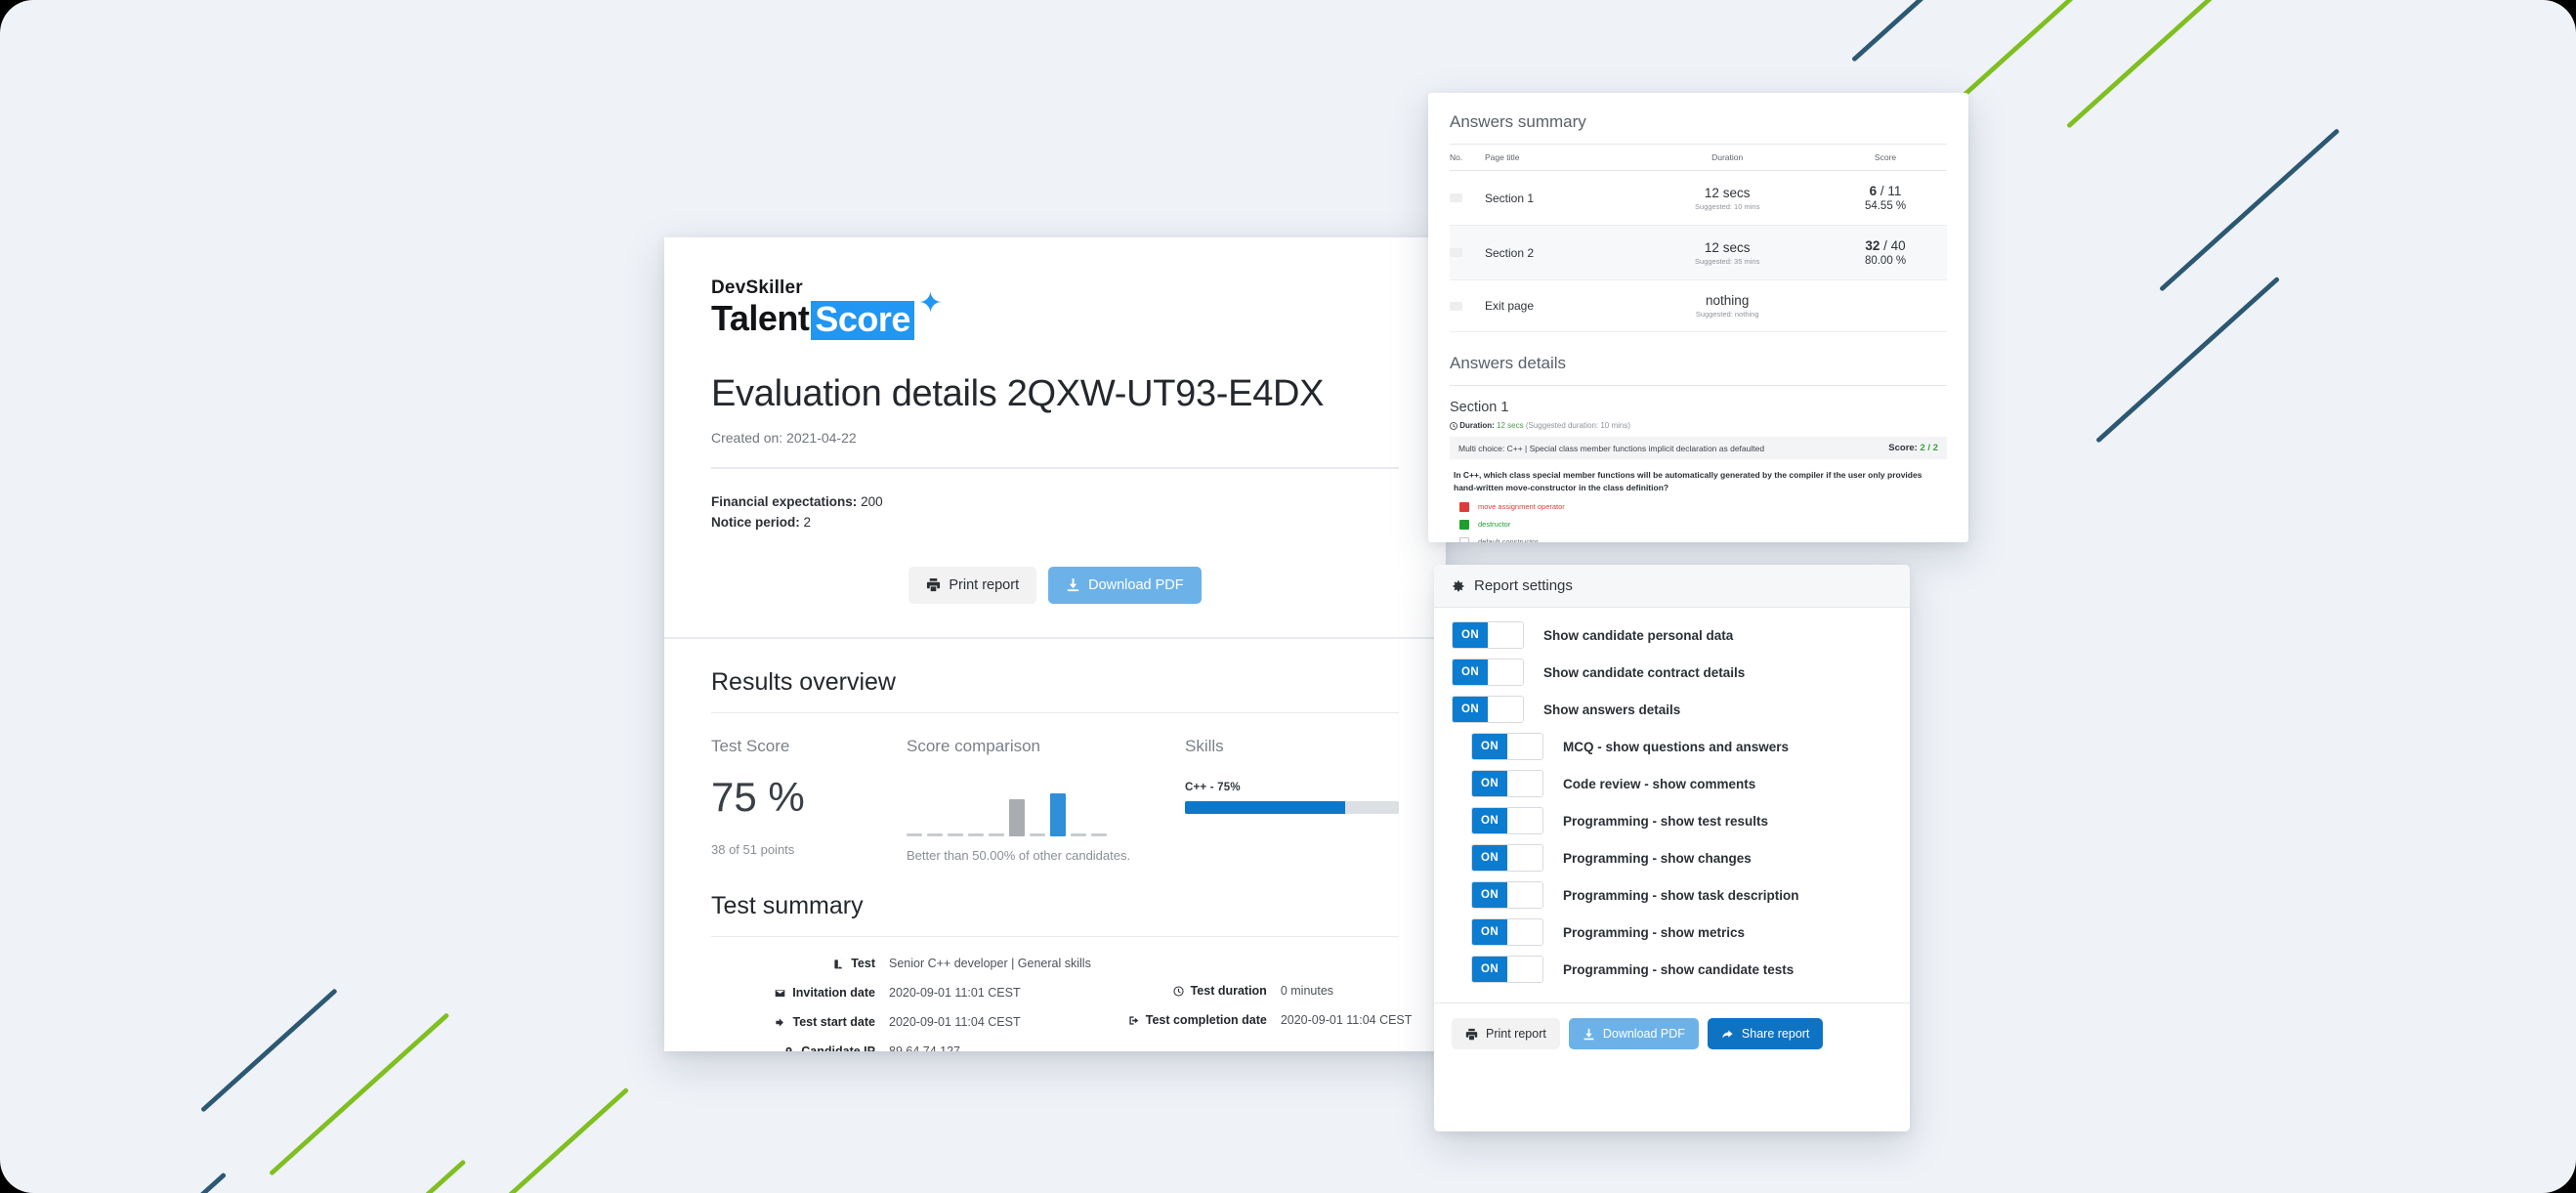 This screenshot has height=1193, width=2576. I want to click on page-title: Evaluation details 2QXW-UT93-E4DX, so click(1018, 393).